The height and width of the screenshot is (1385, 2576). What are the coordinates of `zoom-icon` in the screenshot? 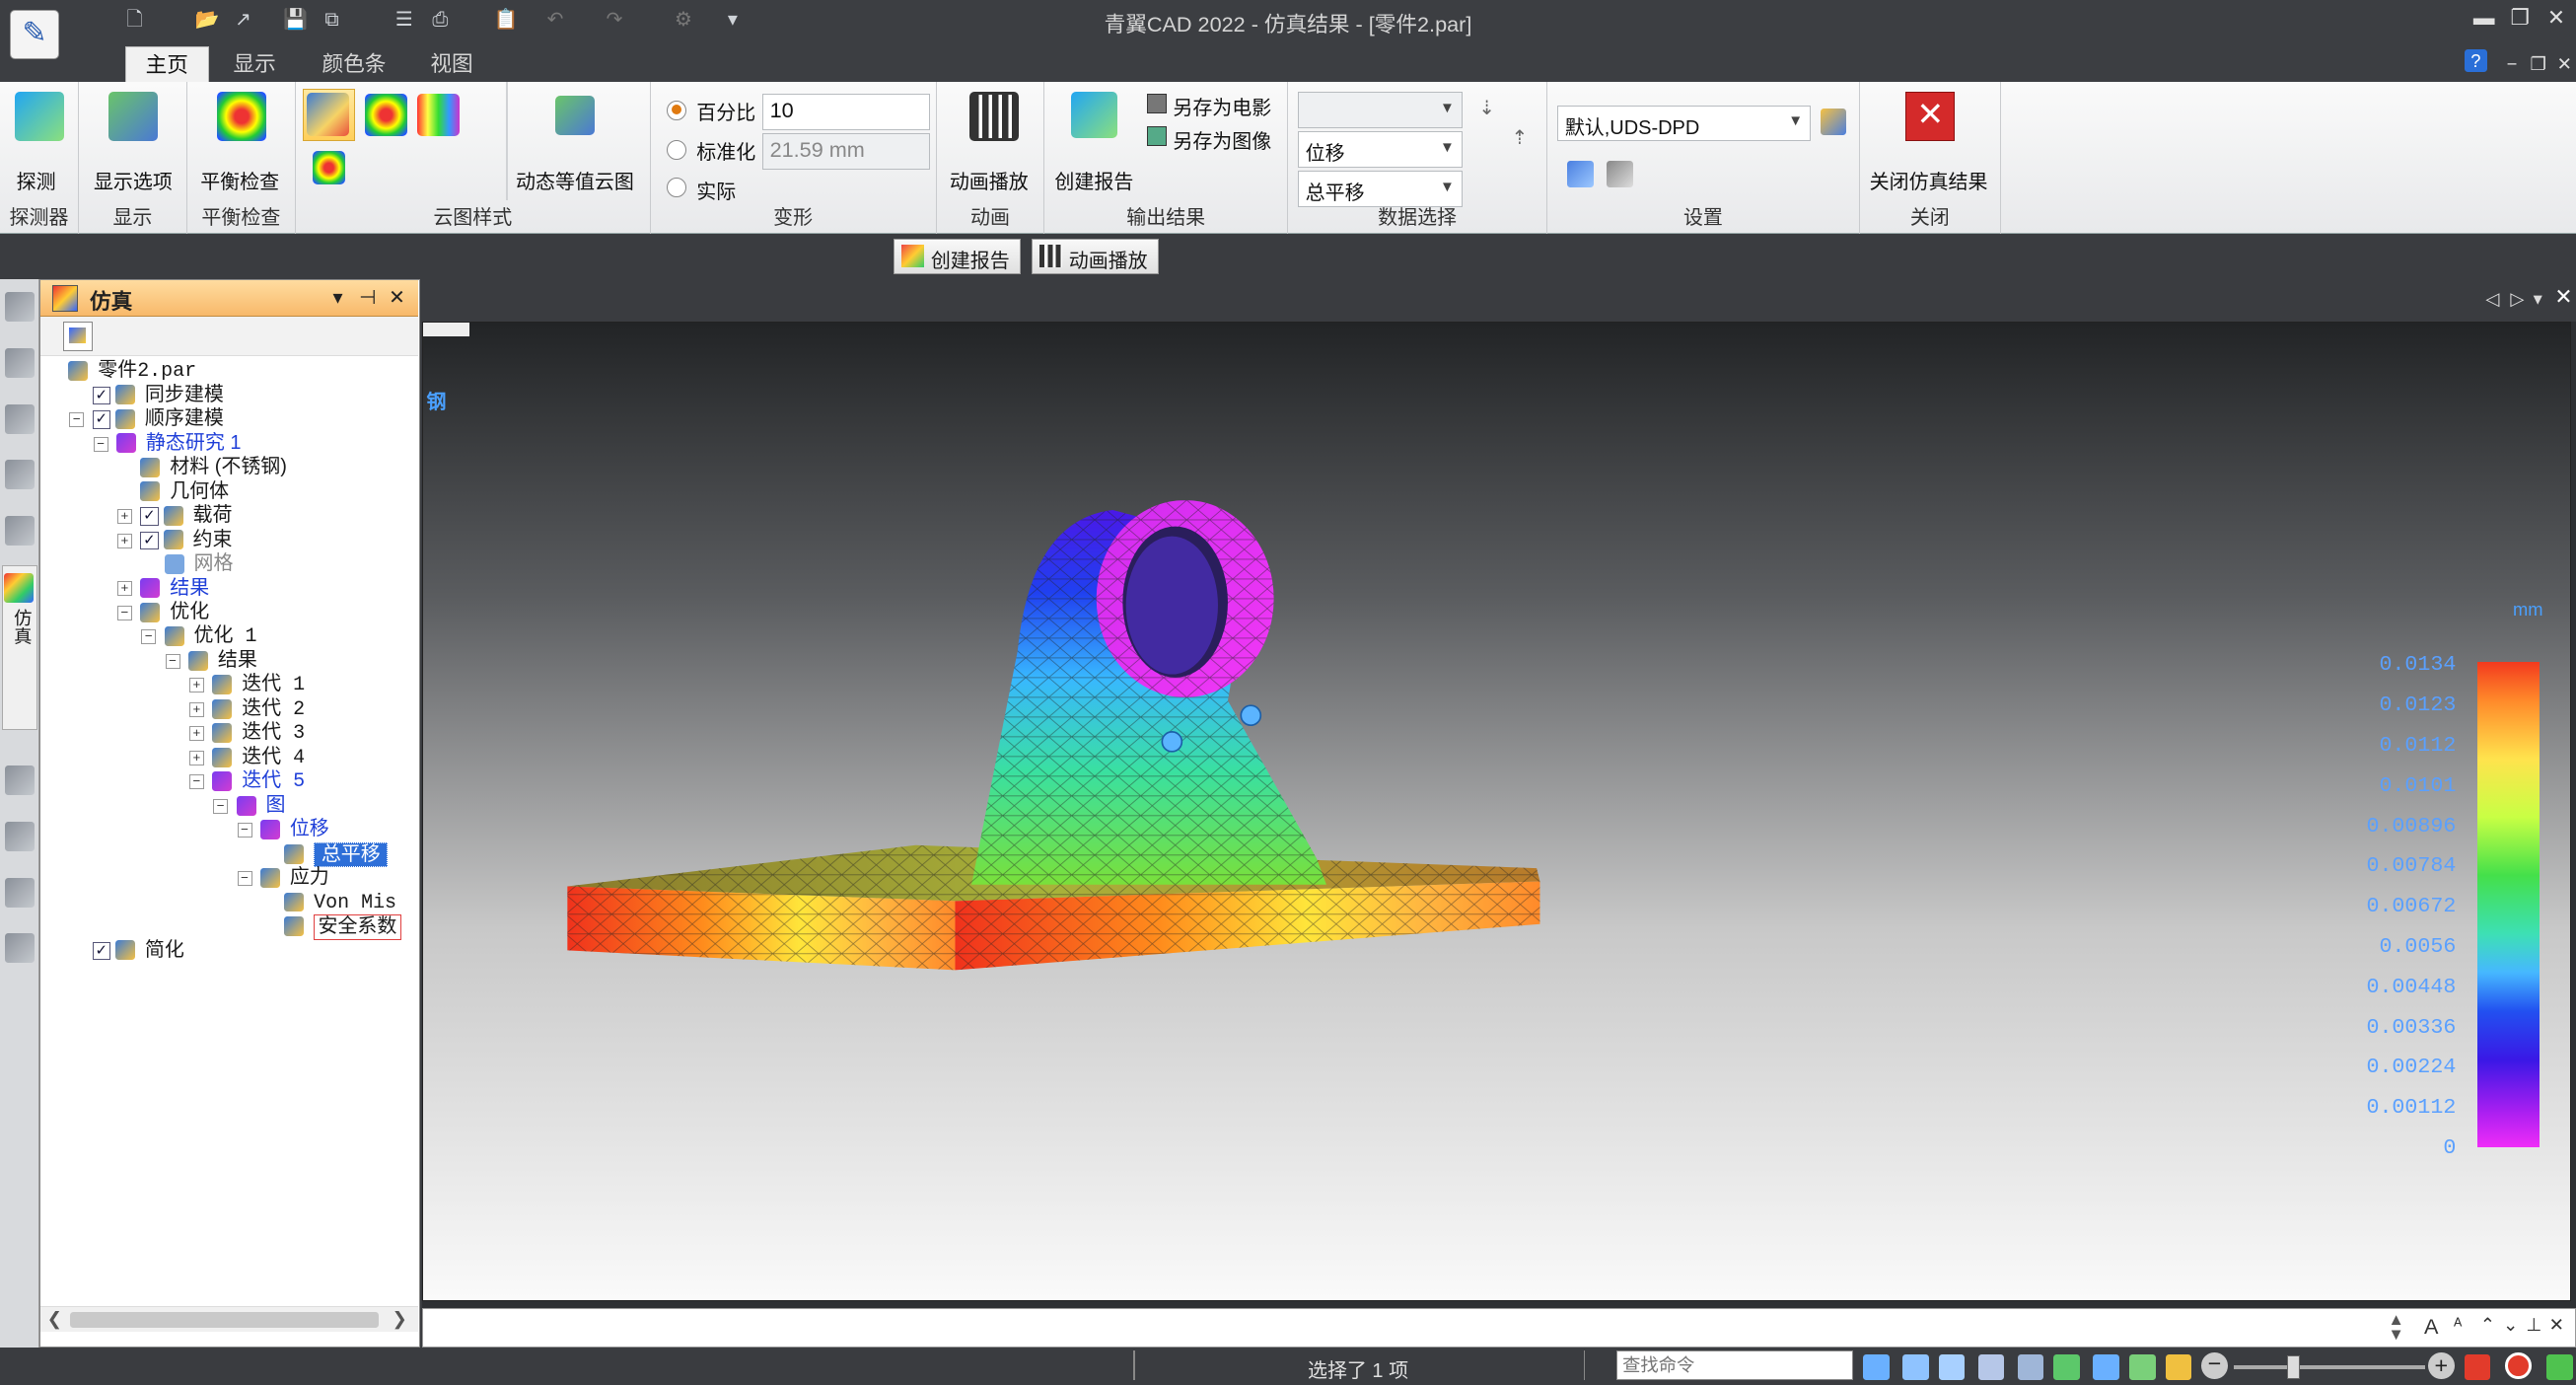 It's located at (1952, 1367).